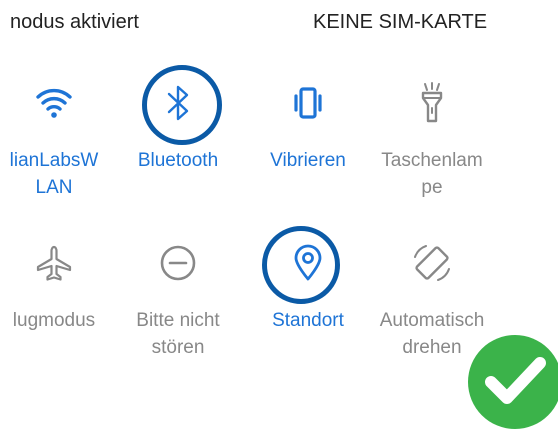  What do you see at coordinates (54, 174) in the screenshot?
I see `tile-label-wifi: lianLabsW LAN` at bounding box center [54, 174].